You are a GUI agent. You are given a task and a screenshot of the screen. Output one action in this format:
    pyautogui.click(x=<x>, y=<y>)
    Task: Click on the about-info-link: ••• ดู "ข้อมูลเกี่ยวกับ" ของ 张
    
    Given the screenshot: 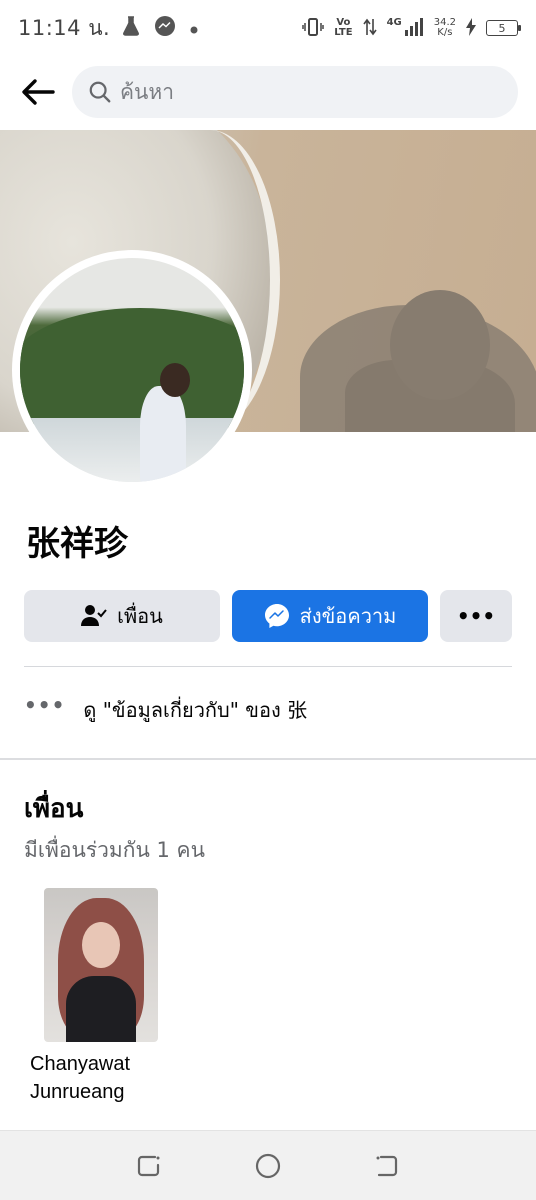 What is the action you would take?
    pyautogui.click(x=166, y=709)
    